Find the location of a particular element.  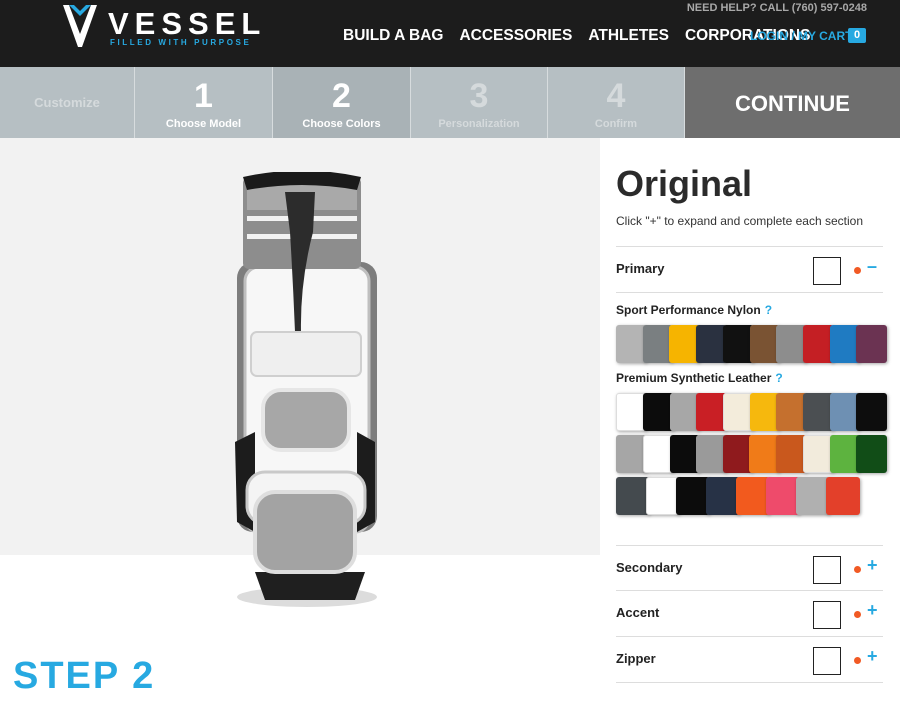

section-primary: Primary – is located at coordinates (749, 270).